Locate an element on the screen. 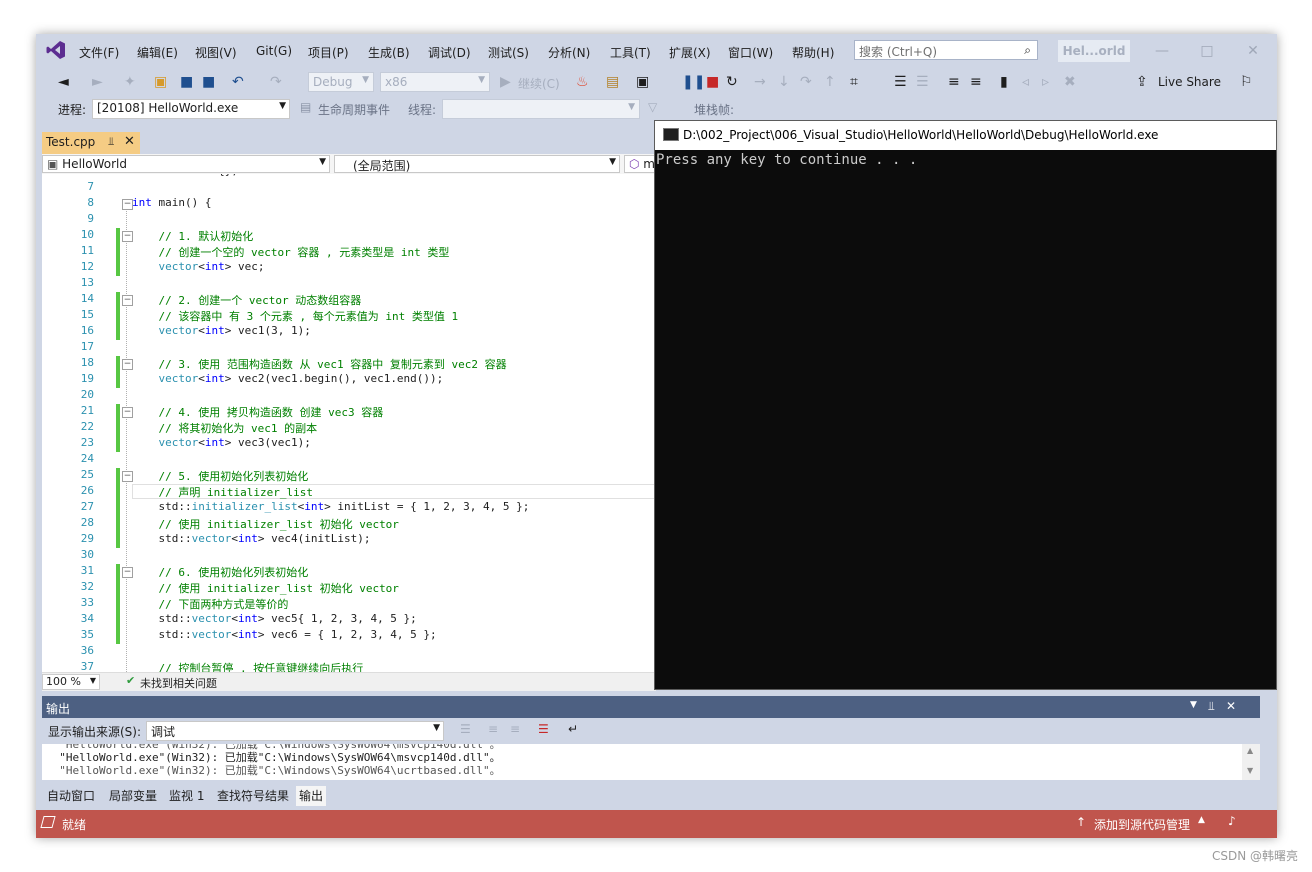 The image size is (1312, 872). menu-help: 帮助(H) is located at coordinates (813, 52).